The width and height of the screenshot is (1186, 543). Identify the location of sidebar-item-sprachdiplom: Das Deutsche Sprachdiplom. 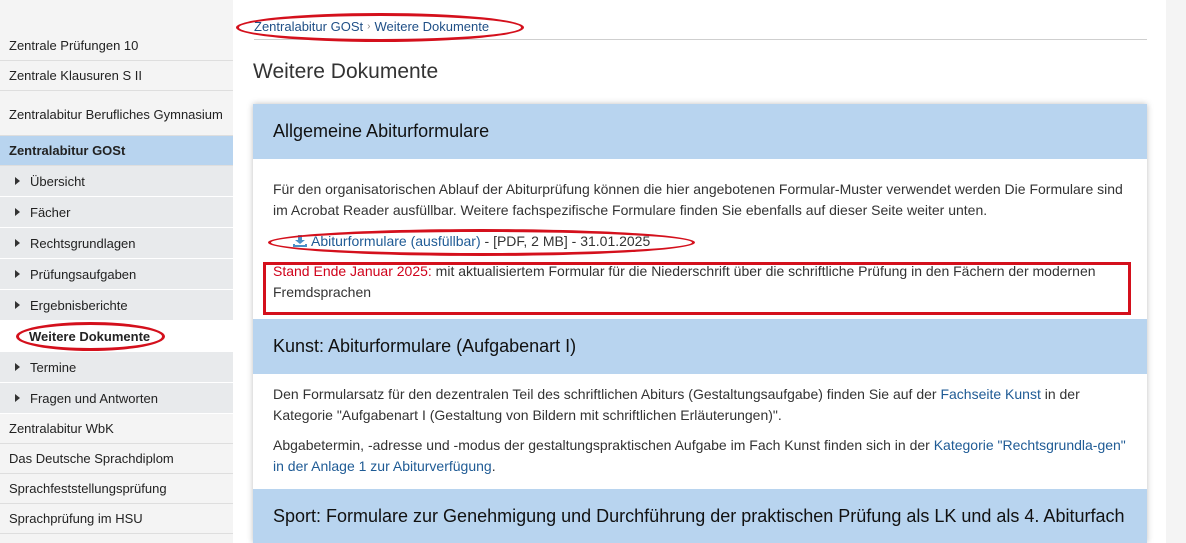
(116, 459).